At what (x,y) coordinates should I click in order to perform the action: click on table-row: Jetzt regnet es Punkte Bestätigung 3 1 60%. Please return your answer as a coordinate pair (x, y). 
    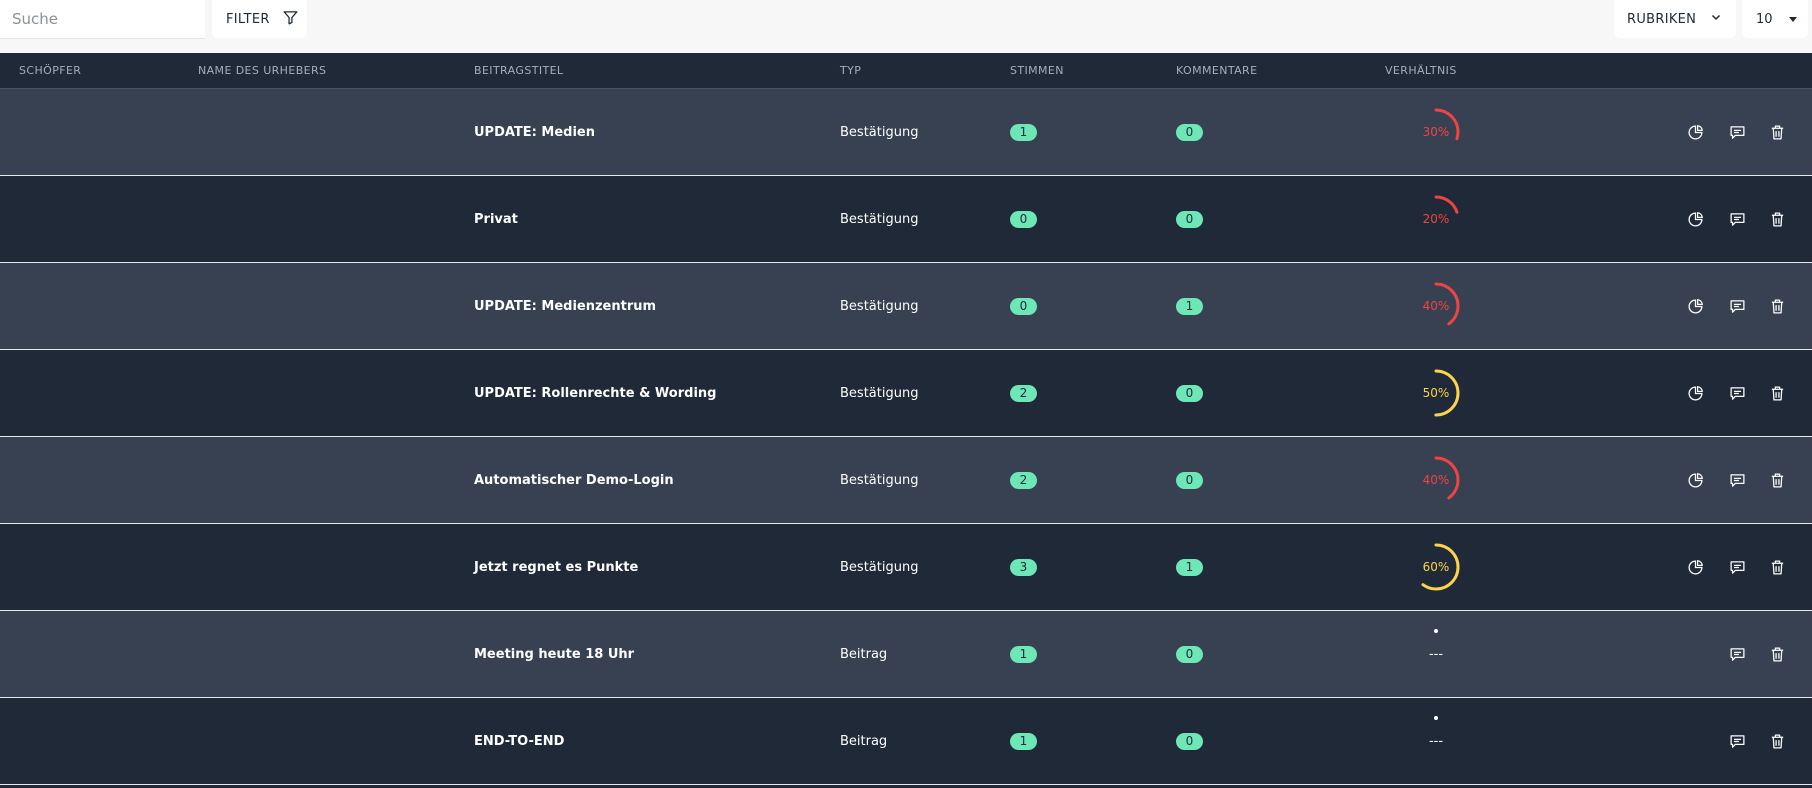
    Looking at the image, I should click on (906, 567).